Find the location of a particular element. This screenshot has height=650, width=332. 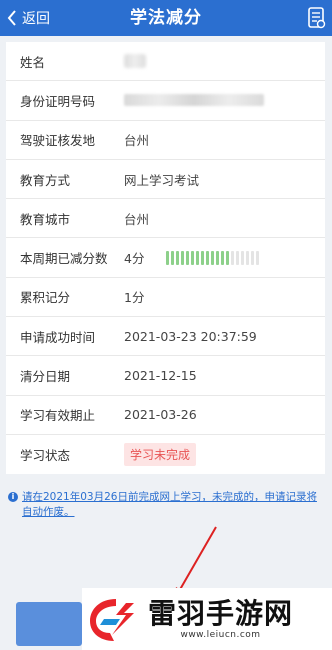

info-row-status: 学习状态 学习未完成 is located at coordinates (165, 454).